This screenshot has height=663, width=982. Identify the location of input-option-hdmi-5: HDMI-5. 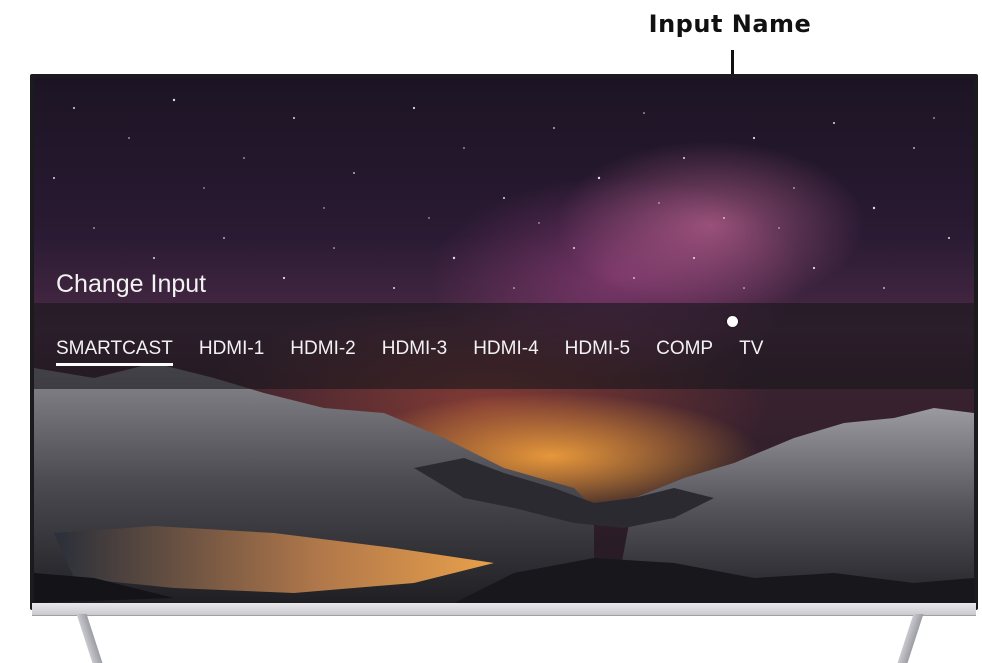
(597, 349).